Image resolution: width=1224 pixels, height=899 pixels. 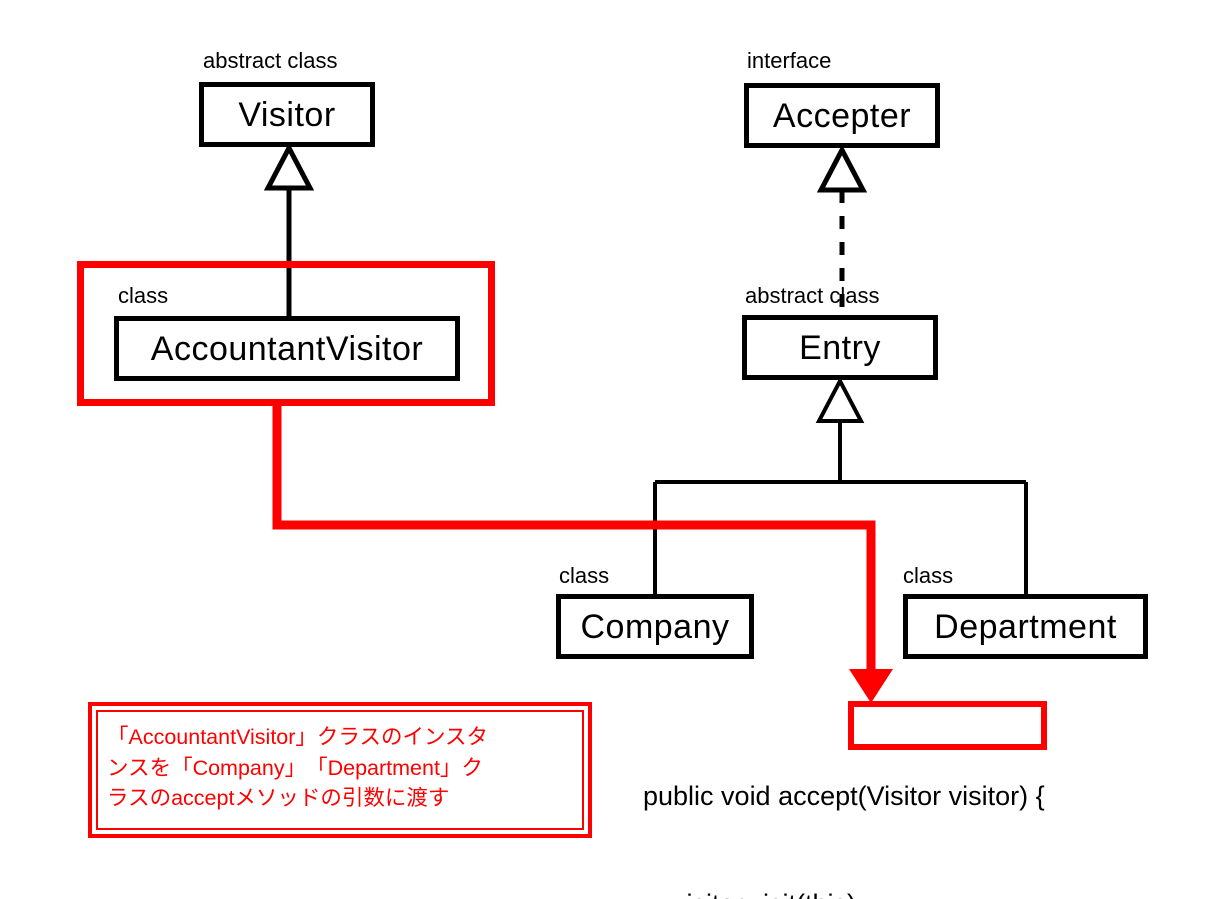 What do you see at coordinates (842, 115) in the screenshot?
I see `class-box-accepter: Accepter` at bounding box center [842, 115].